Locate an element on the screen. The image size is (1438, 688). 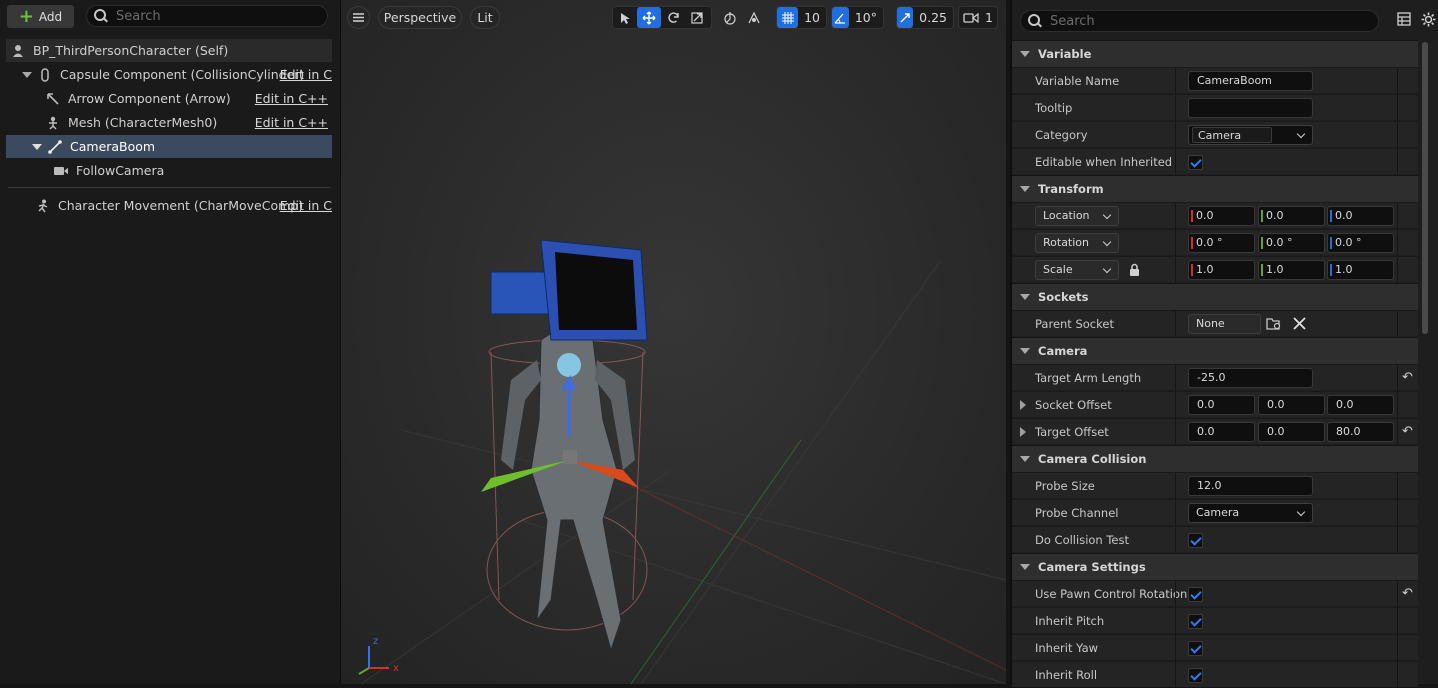
tree-item-mesh: Mesh (CharacterMesh0) Edit in C++ is located at coordinates (169, 122).